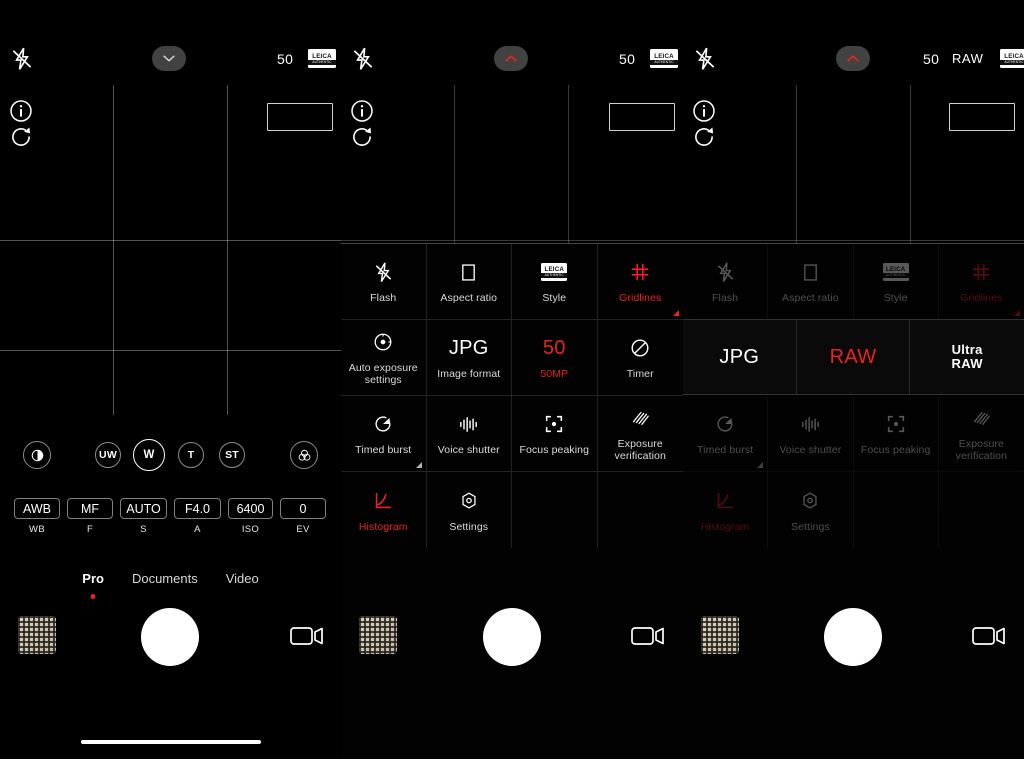 Image resolution: width=1024 pixels, height=759 pixels. Describe the element at coordinates (90, 508) in the screenshot. I see `param-focus-value: MF` at that location.